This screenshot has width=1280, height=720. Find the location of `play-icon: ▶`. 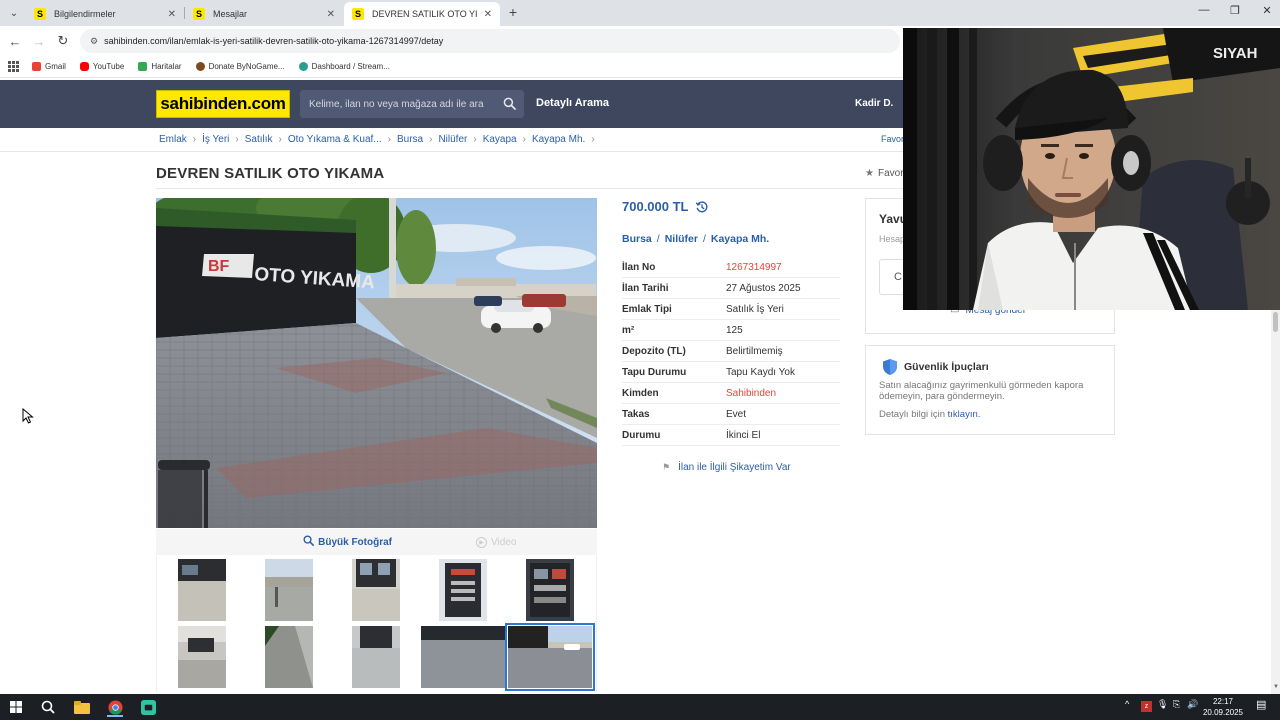

play-icon: ▶ is located at coordinates (481, 542).